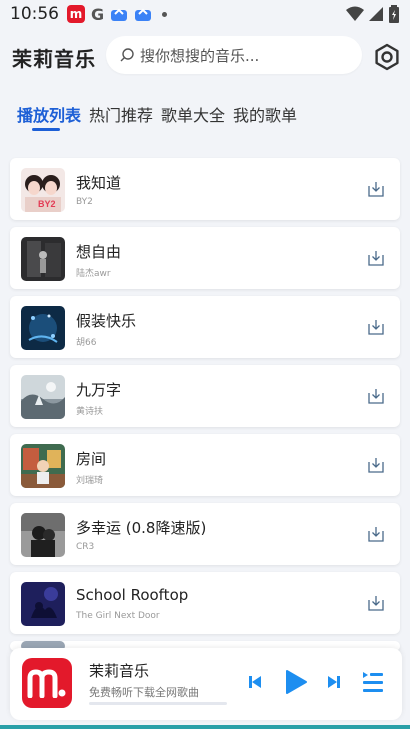  Describe the element at coordinates (91, 459) in the screenshot. I see `song-title: 房间` at that location.